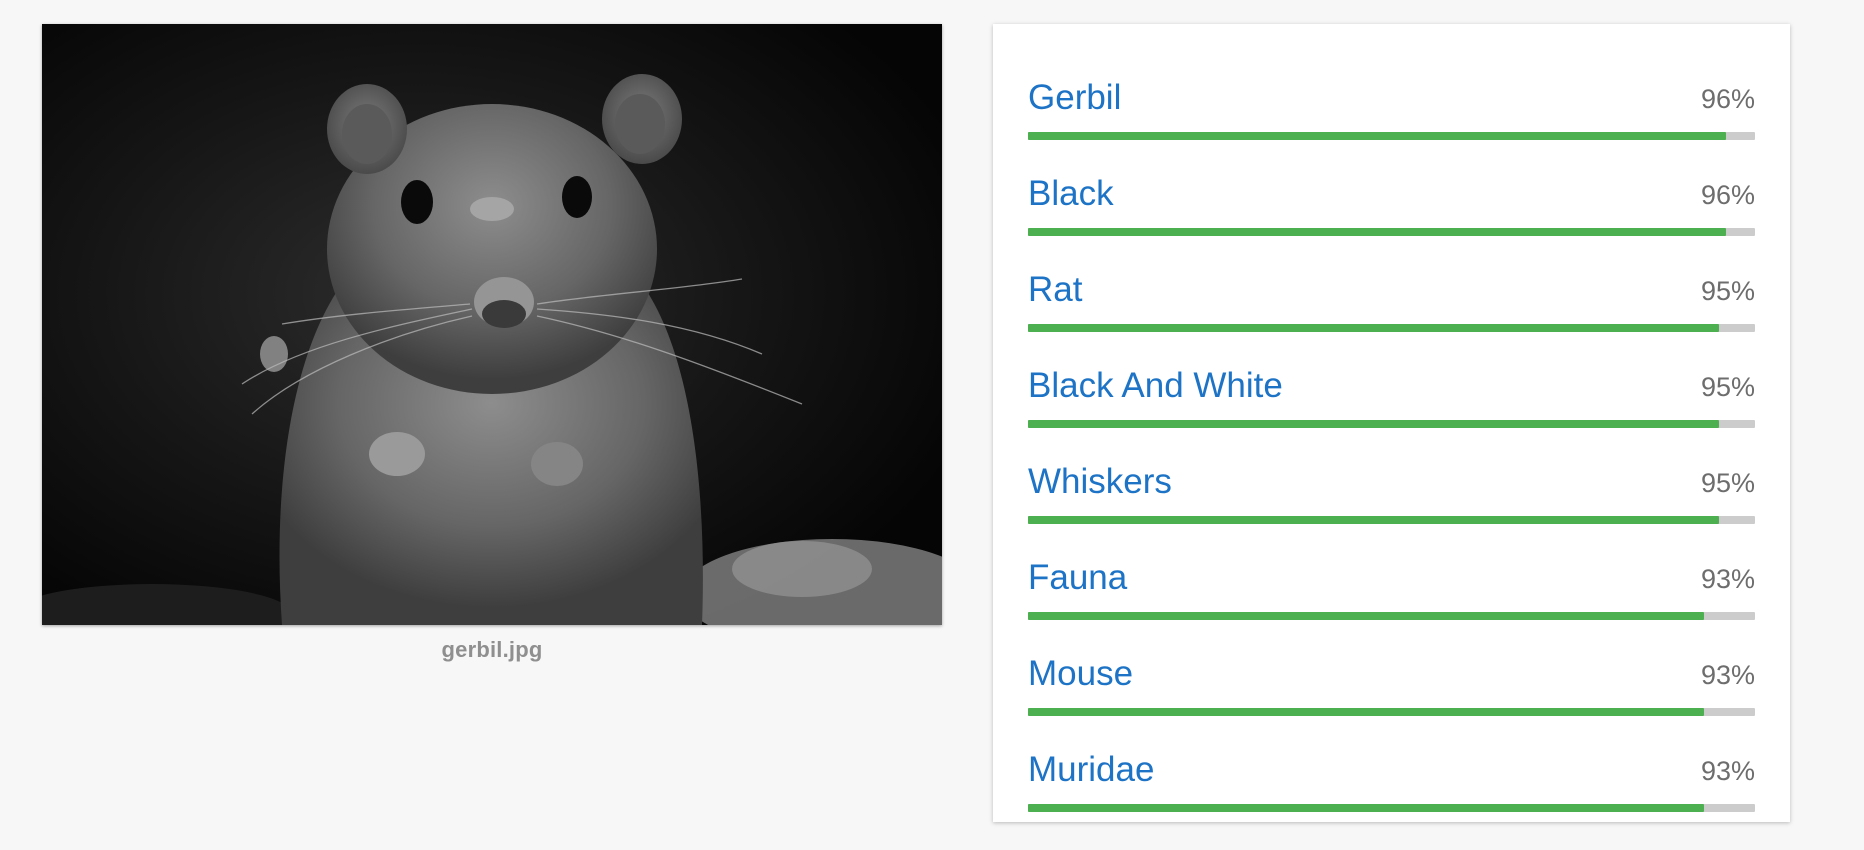 This screenshot has width=1864, height=850. What do you see at coordinates (1391, 754) in the screenshot?
I see `label-row: Muridae 93%` at bounding box center [1391, 754].